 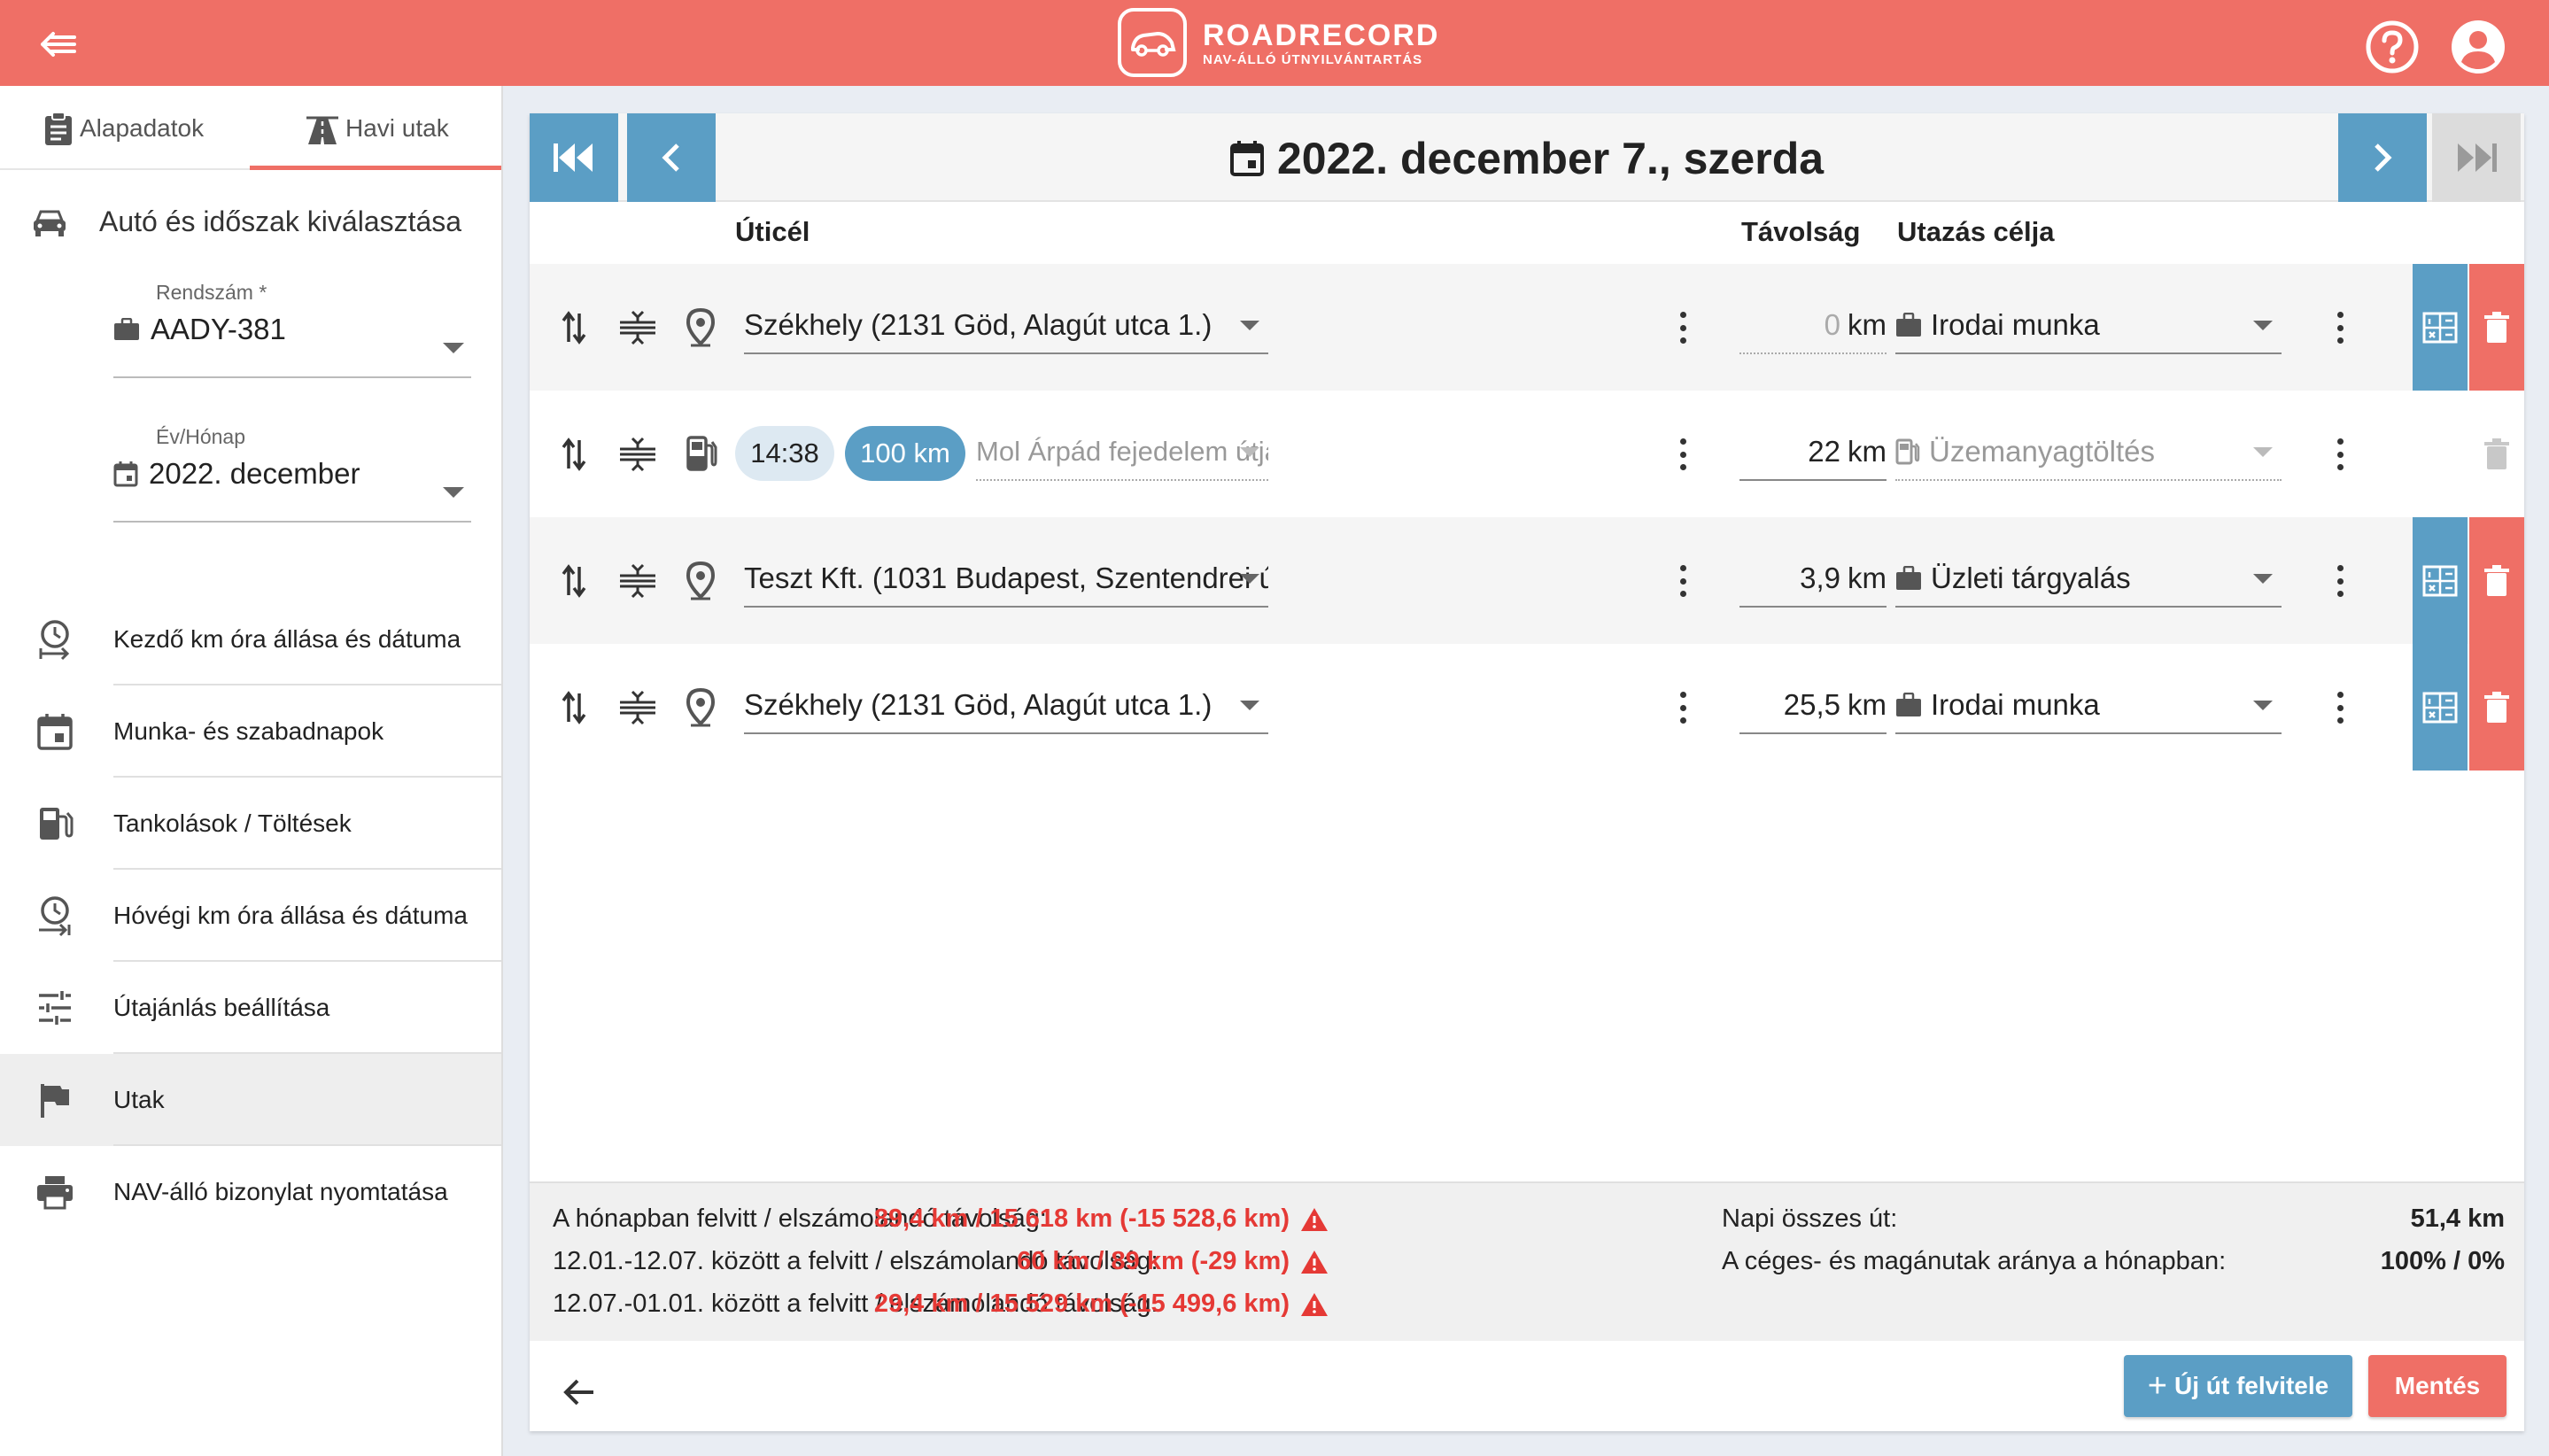 I want to click on summary-label: Napi összes út:, so click(x=1810, y=1218).